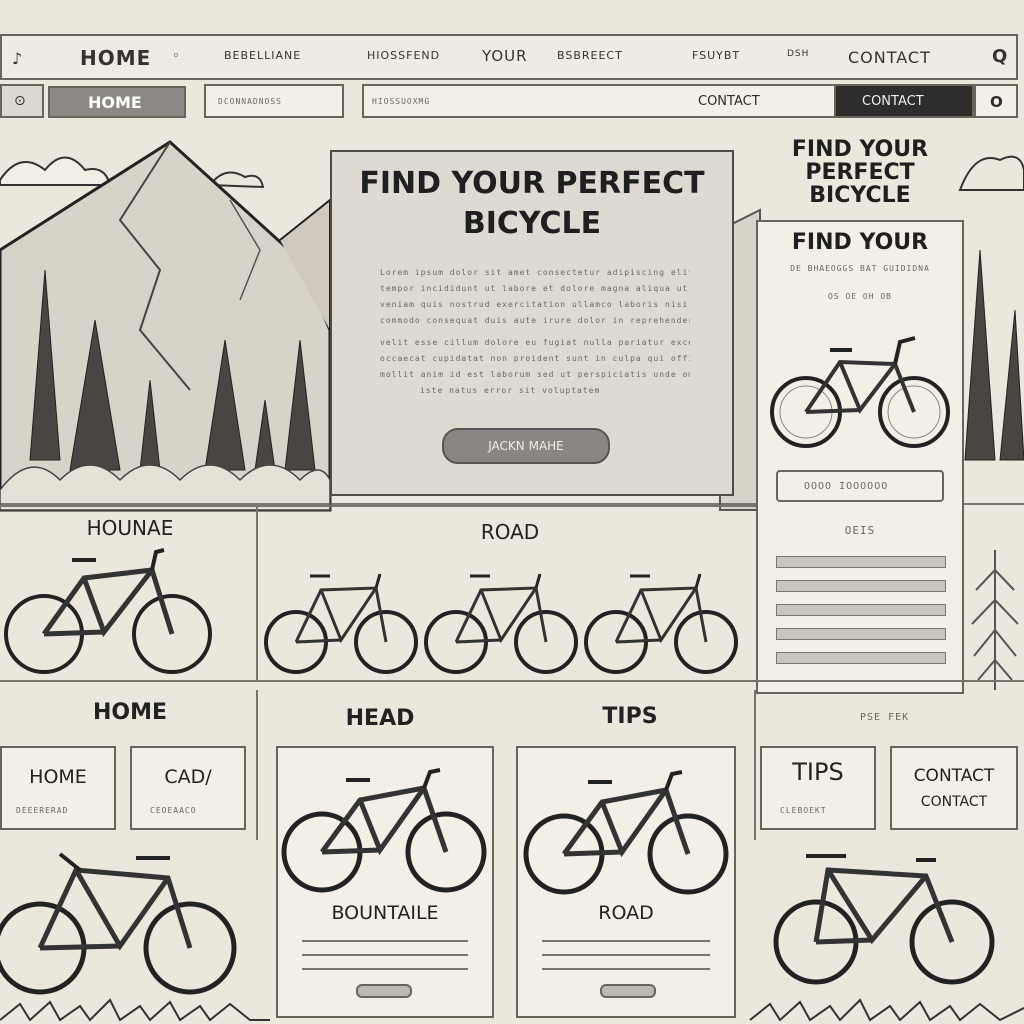 Image resolution: width=1024 pixels, height=1024 pixels. What do you see at coordinates (257, 593) in the screenshot?
I see `row1-divider-vertical` at bounding box center [257, 593].